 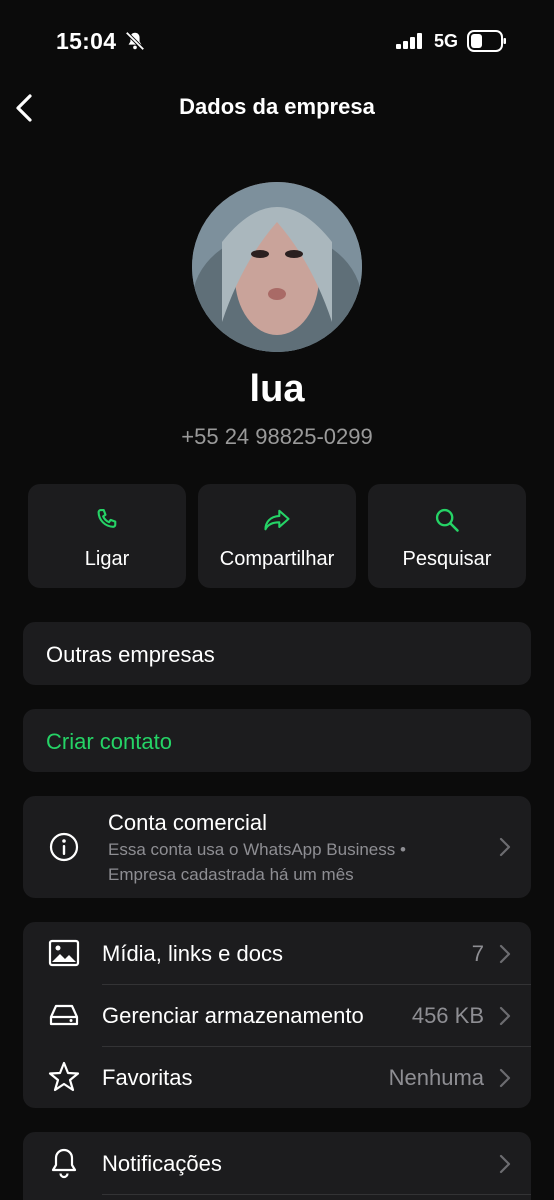 What do you see at coordinates (107, 518) in the screenshot?
I see `phone-icon` at bounding box center [107, 518].